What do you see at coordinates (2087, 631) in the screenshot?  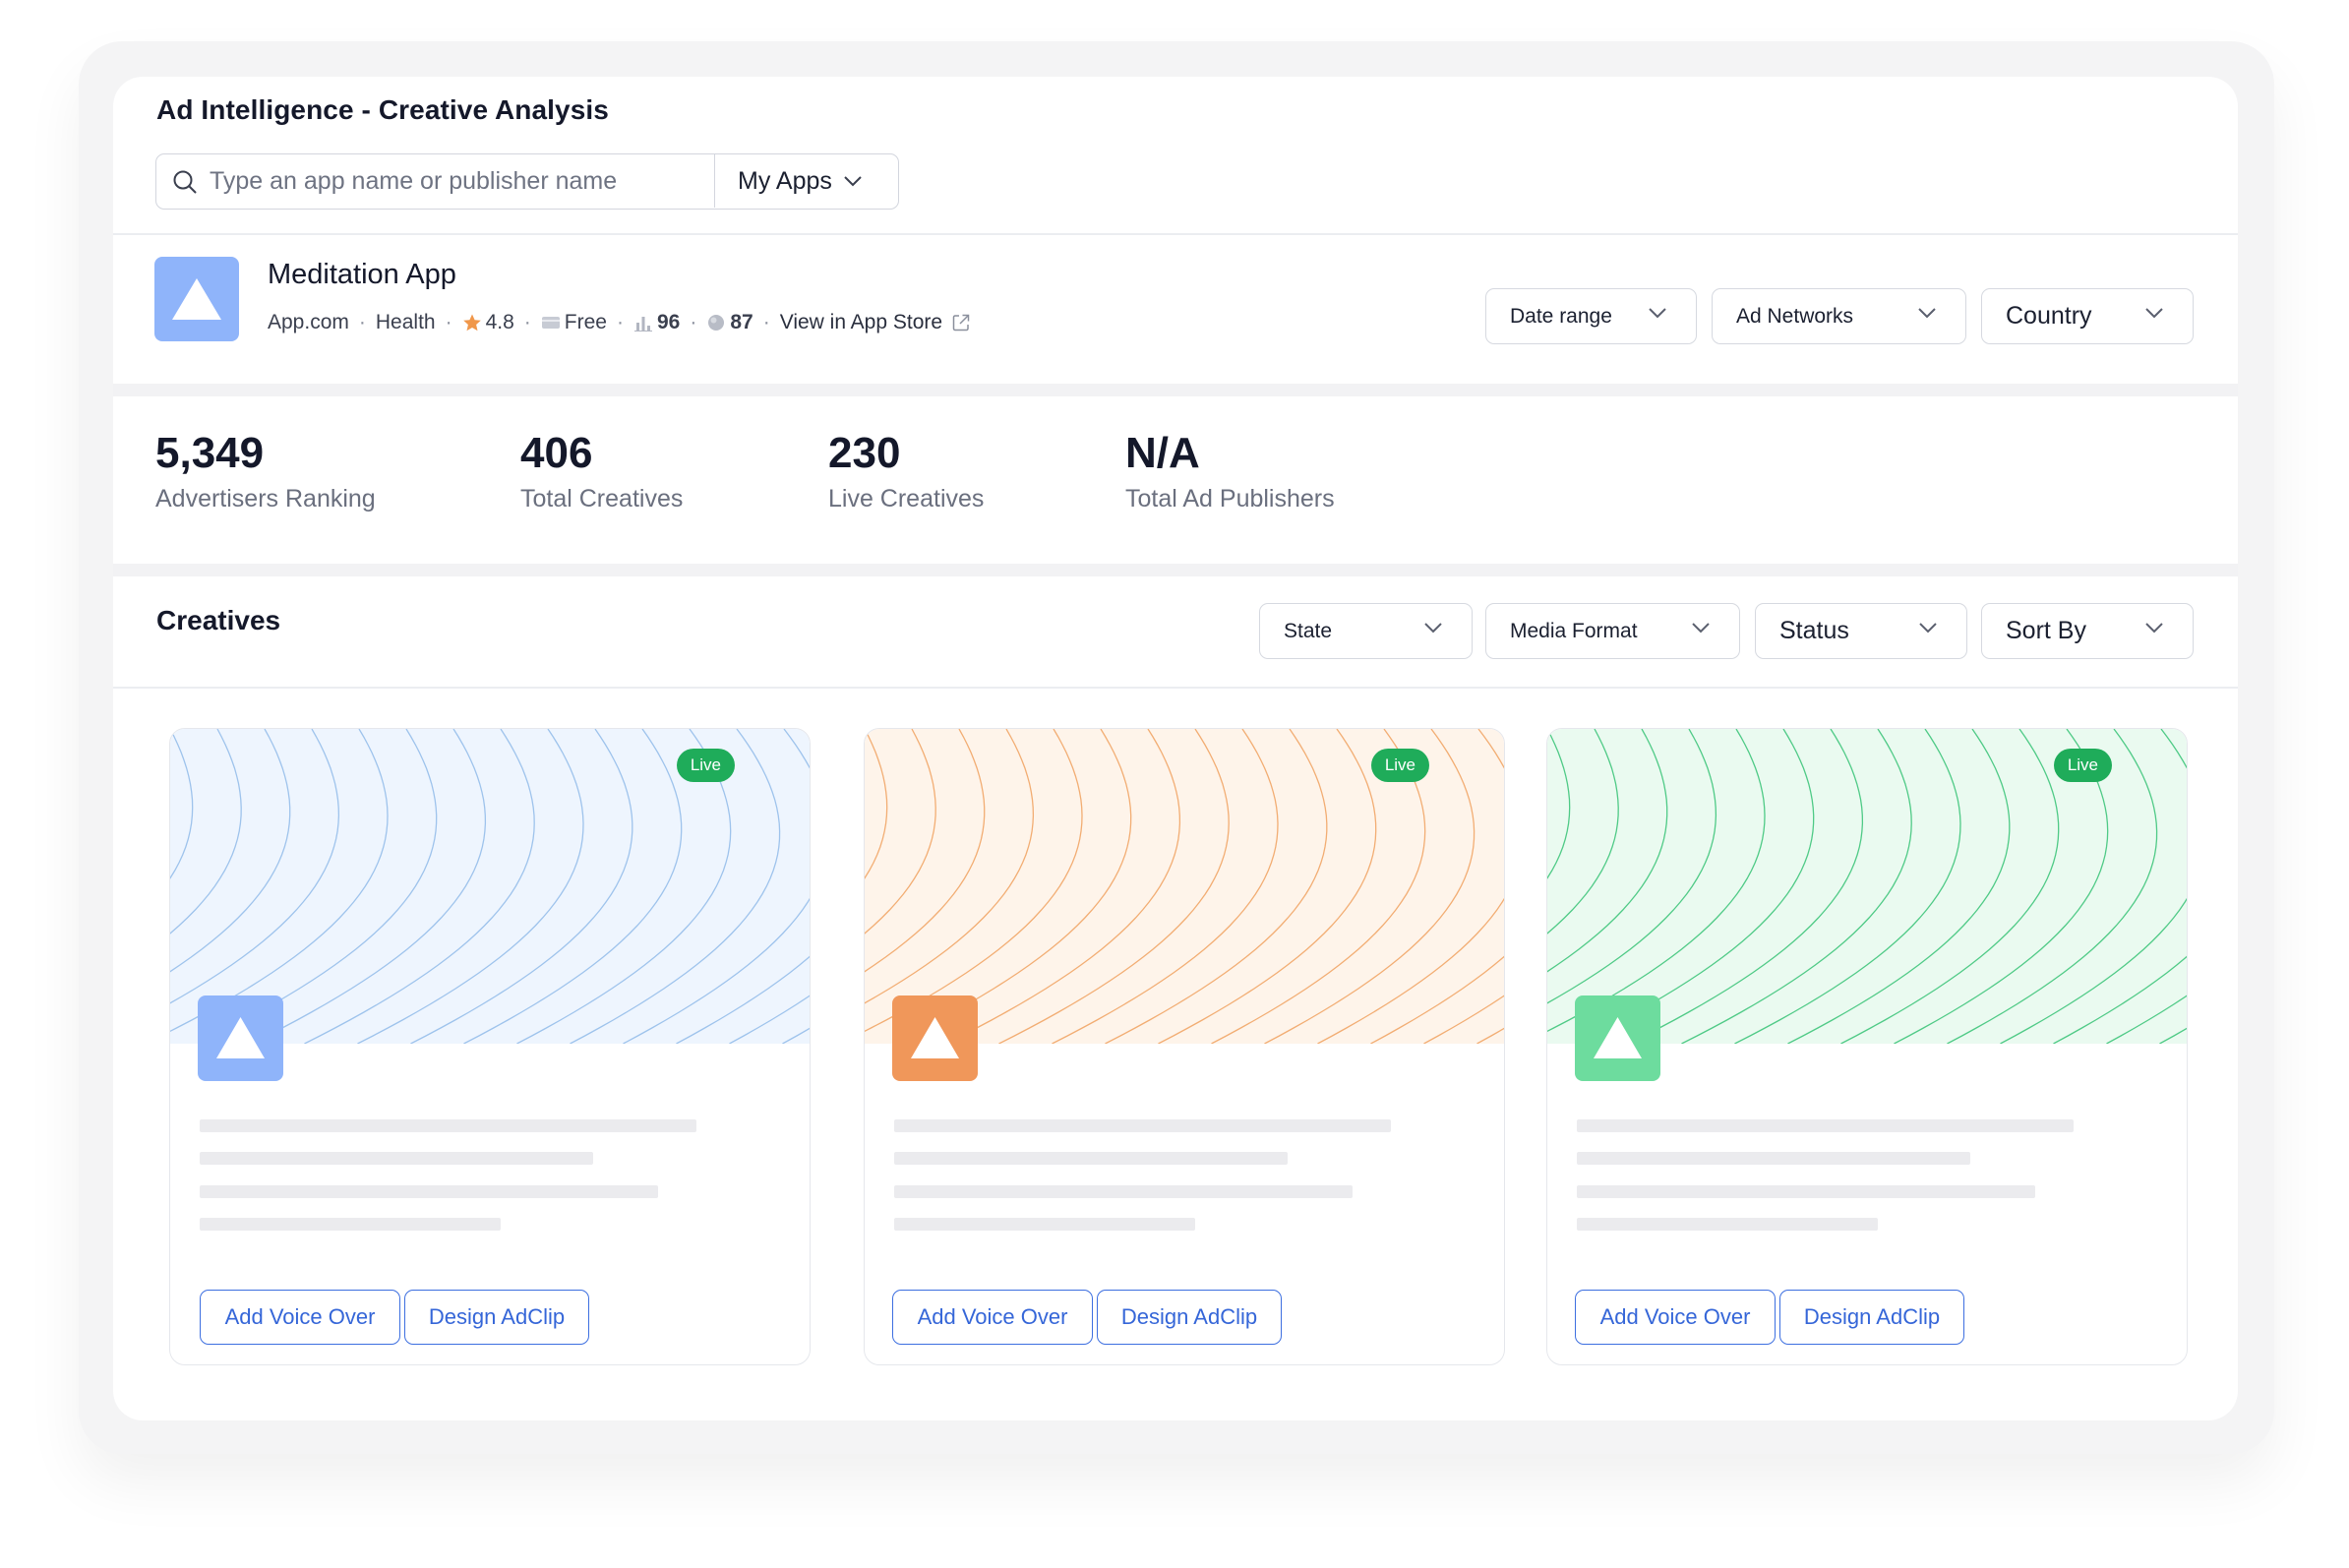 I see `sort-by-dropdown: Sort By` at bounding box center [2087, 631].